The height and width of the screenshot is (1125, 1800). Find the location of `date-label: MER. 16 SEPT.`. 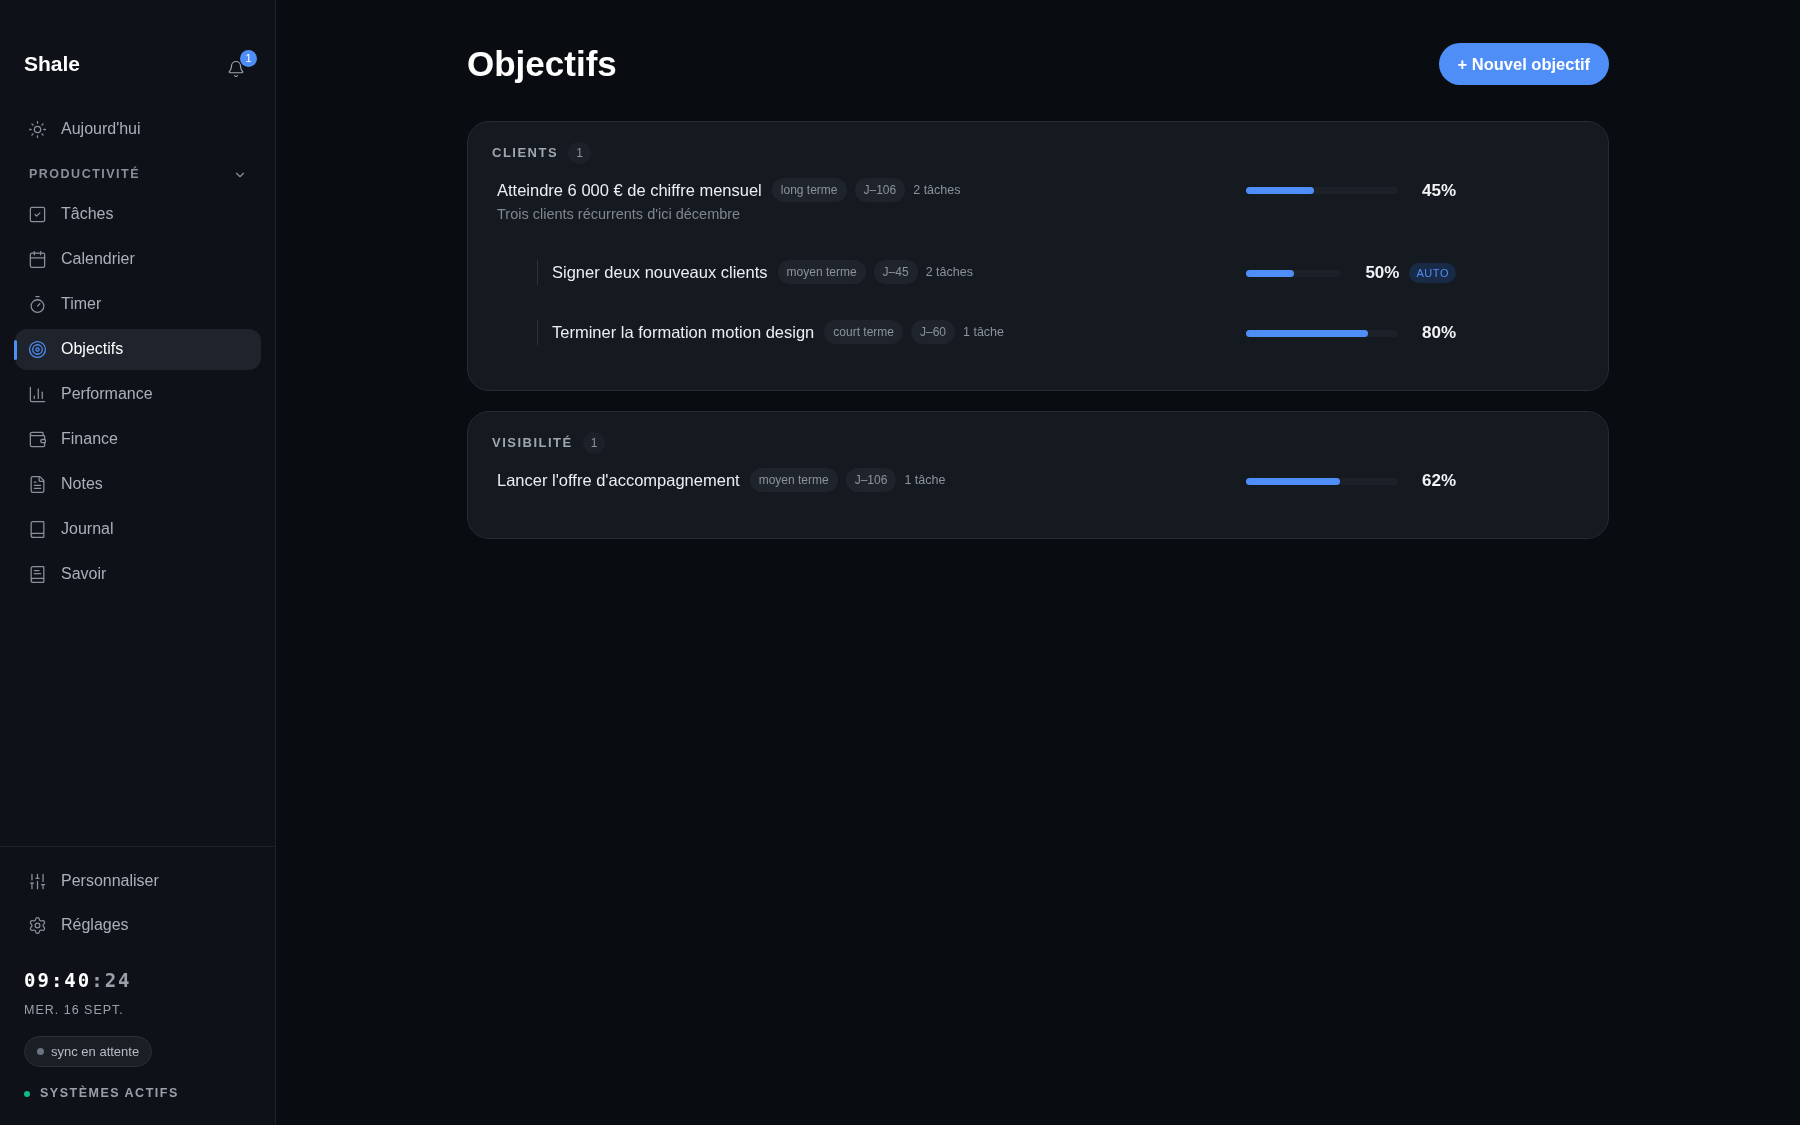

date-label: MER. 16 SEPT. is located at coordinates (74, 1010).